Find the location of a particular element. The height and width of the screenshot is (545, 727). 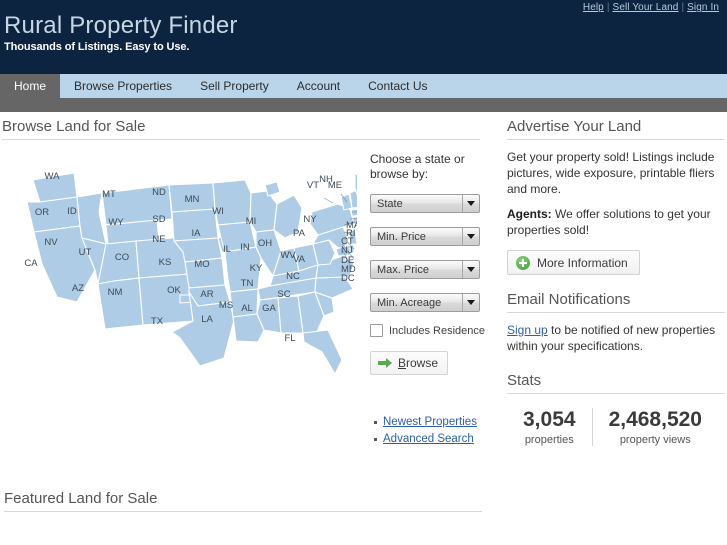

svg-text: ID is located at coordinates (72, 211).